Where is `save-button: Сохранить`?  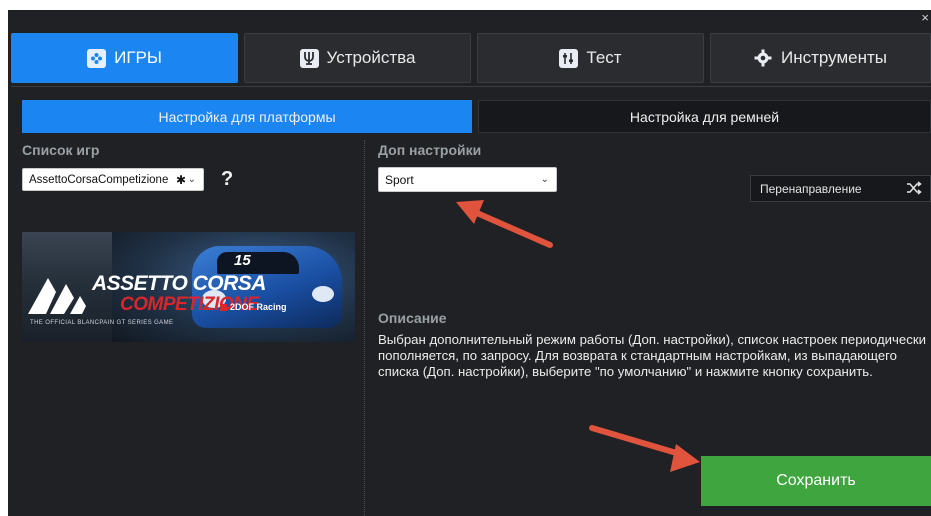
save-button: Сохранить is located at coordinates (816, 481).